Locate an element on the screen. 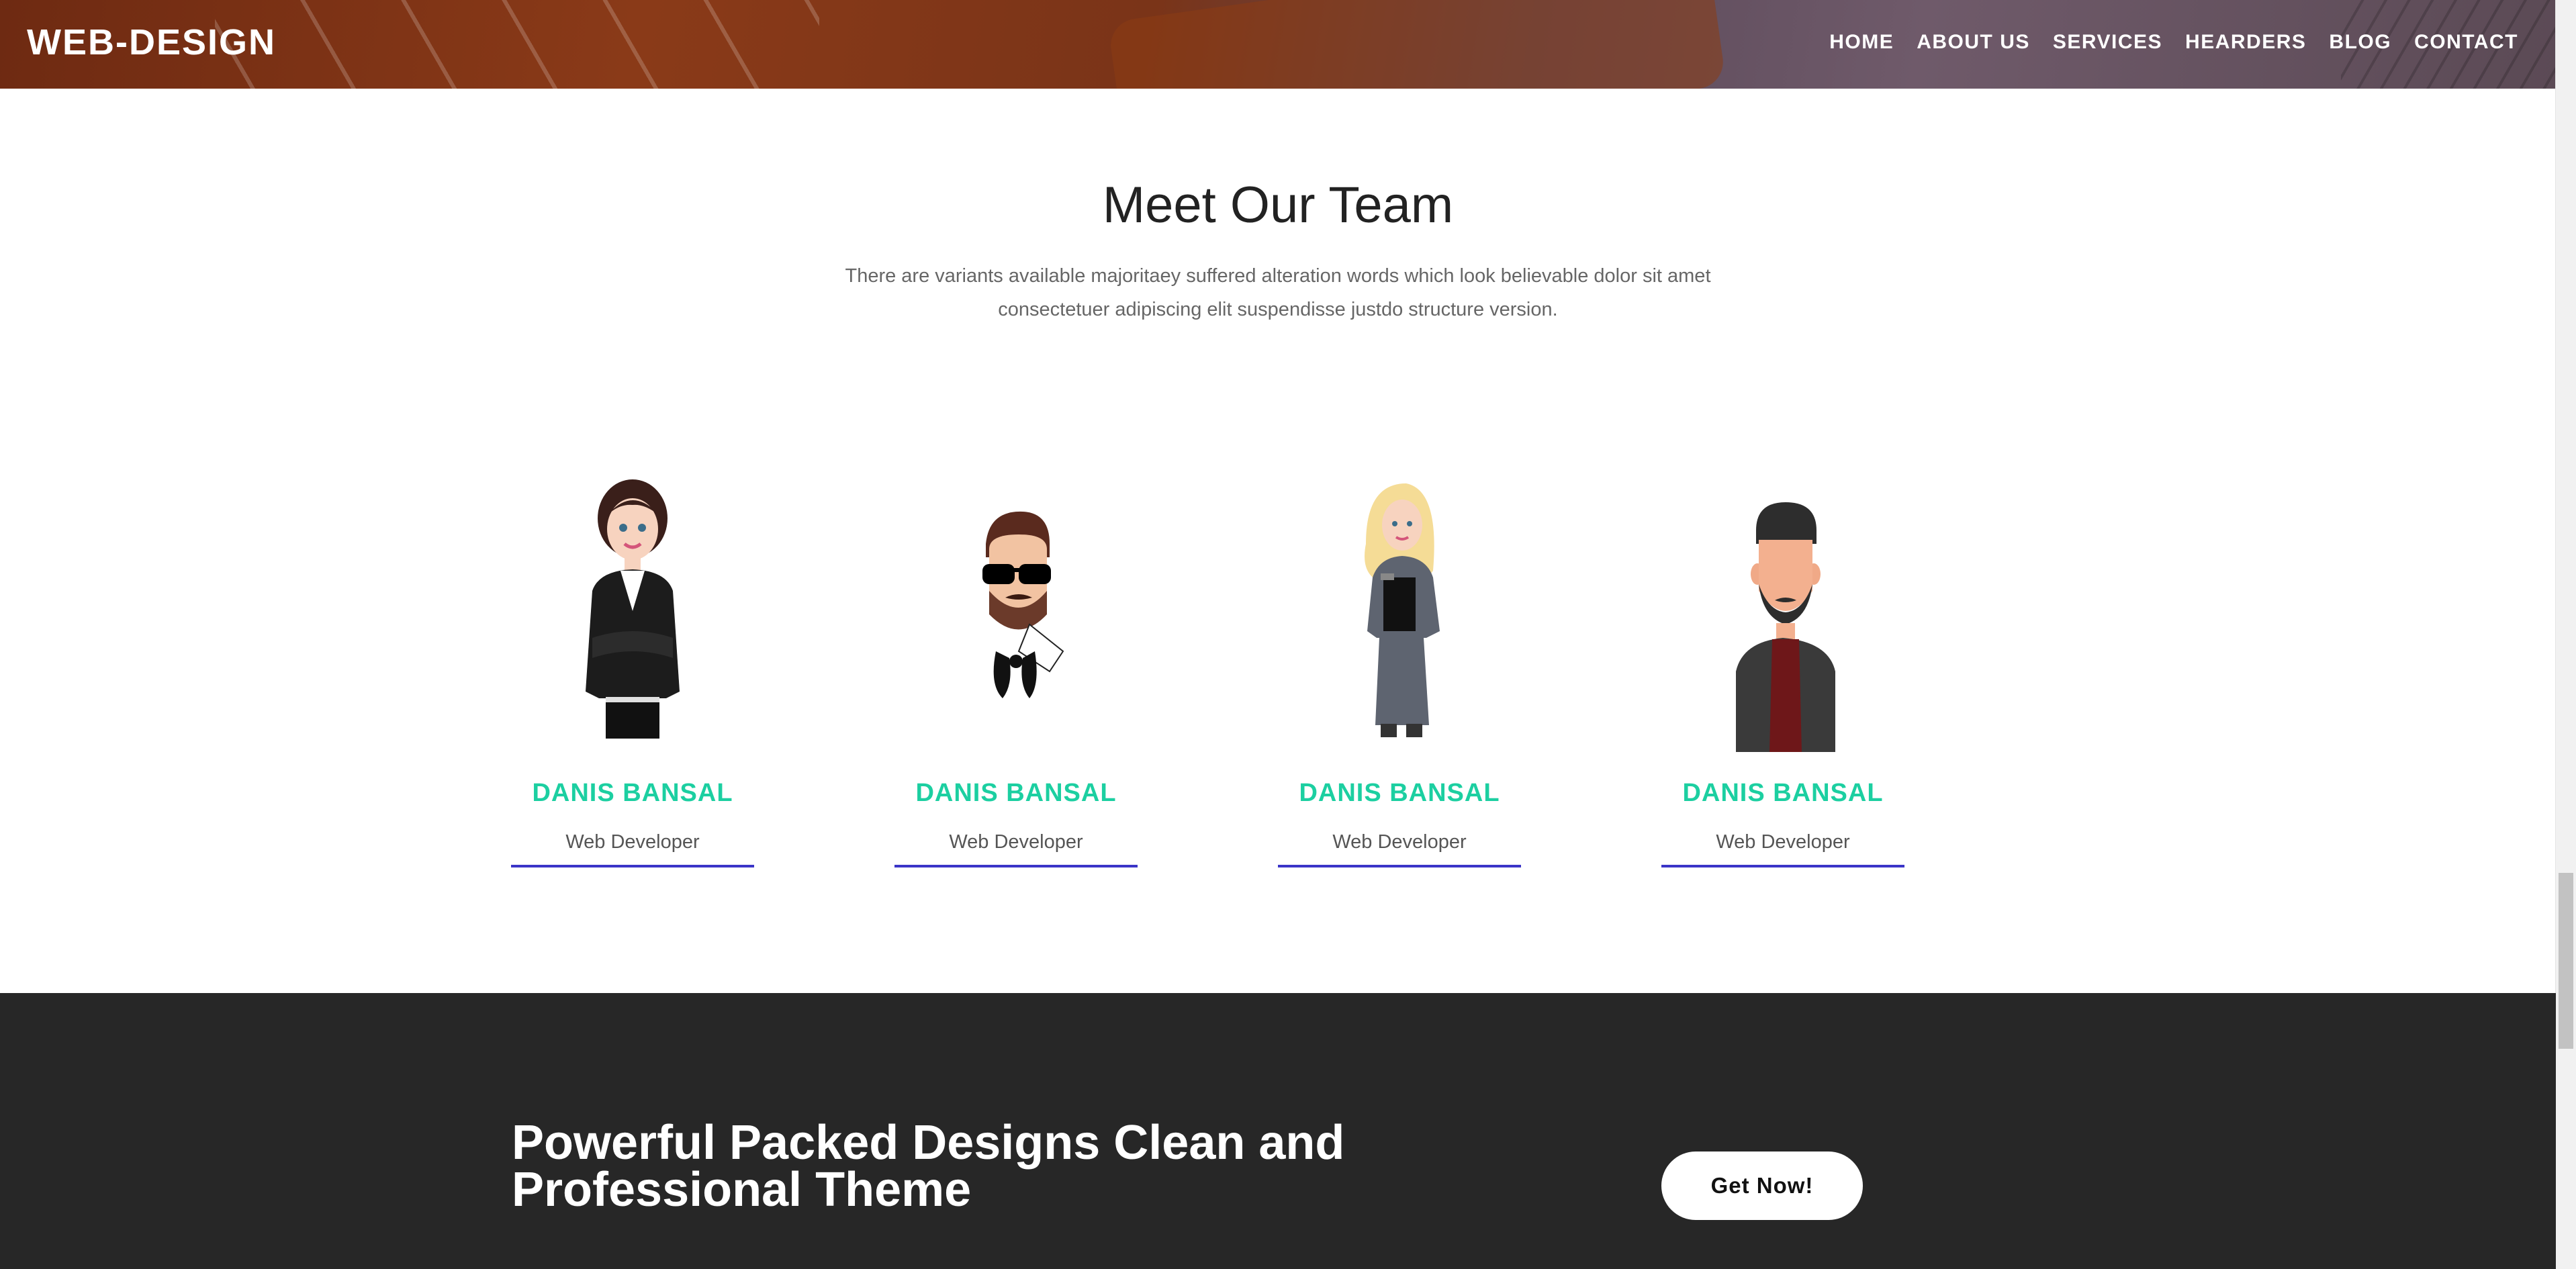  get-now-button: Get Now! is located at coordinates (1762, 1186).